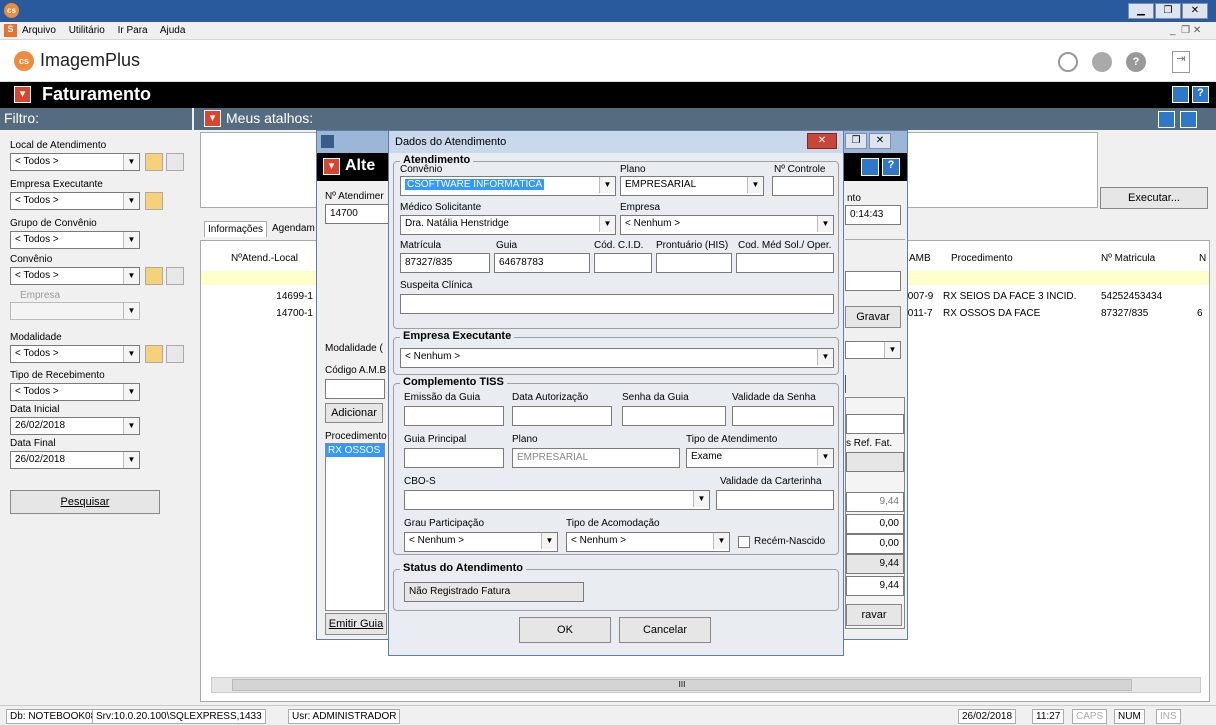 The image size is (1216, 725). I want to click on data-final-value: 26/02/2018, so click(40, 459).